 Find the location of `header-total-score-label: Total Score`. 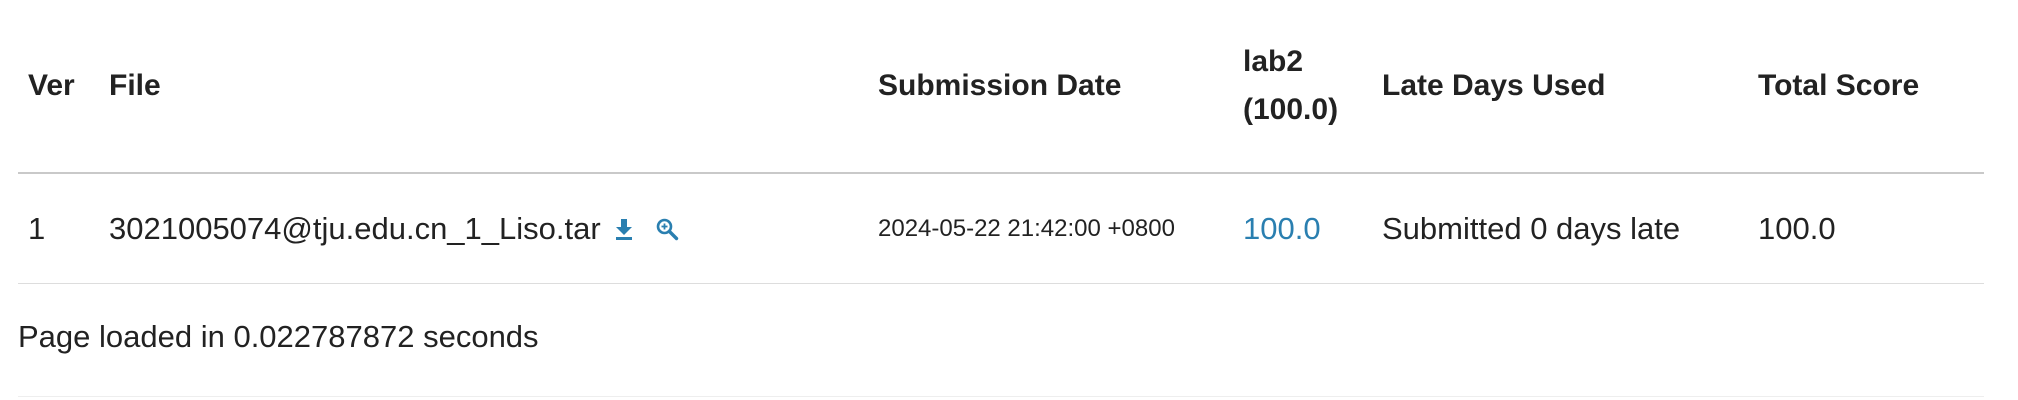

header-total-score-label: Total Score is located at coordinates (1839, 85).